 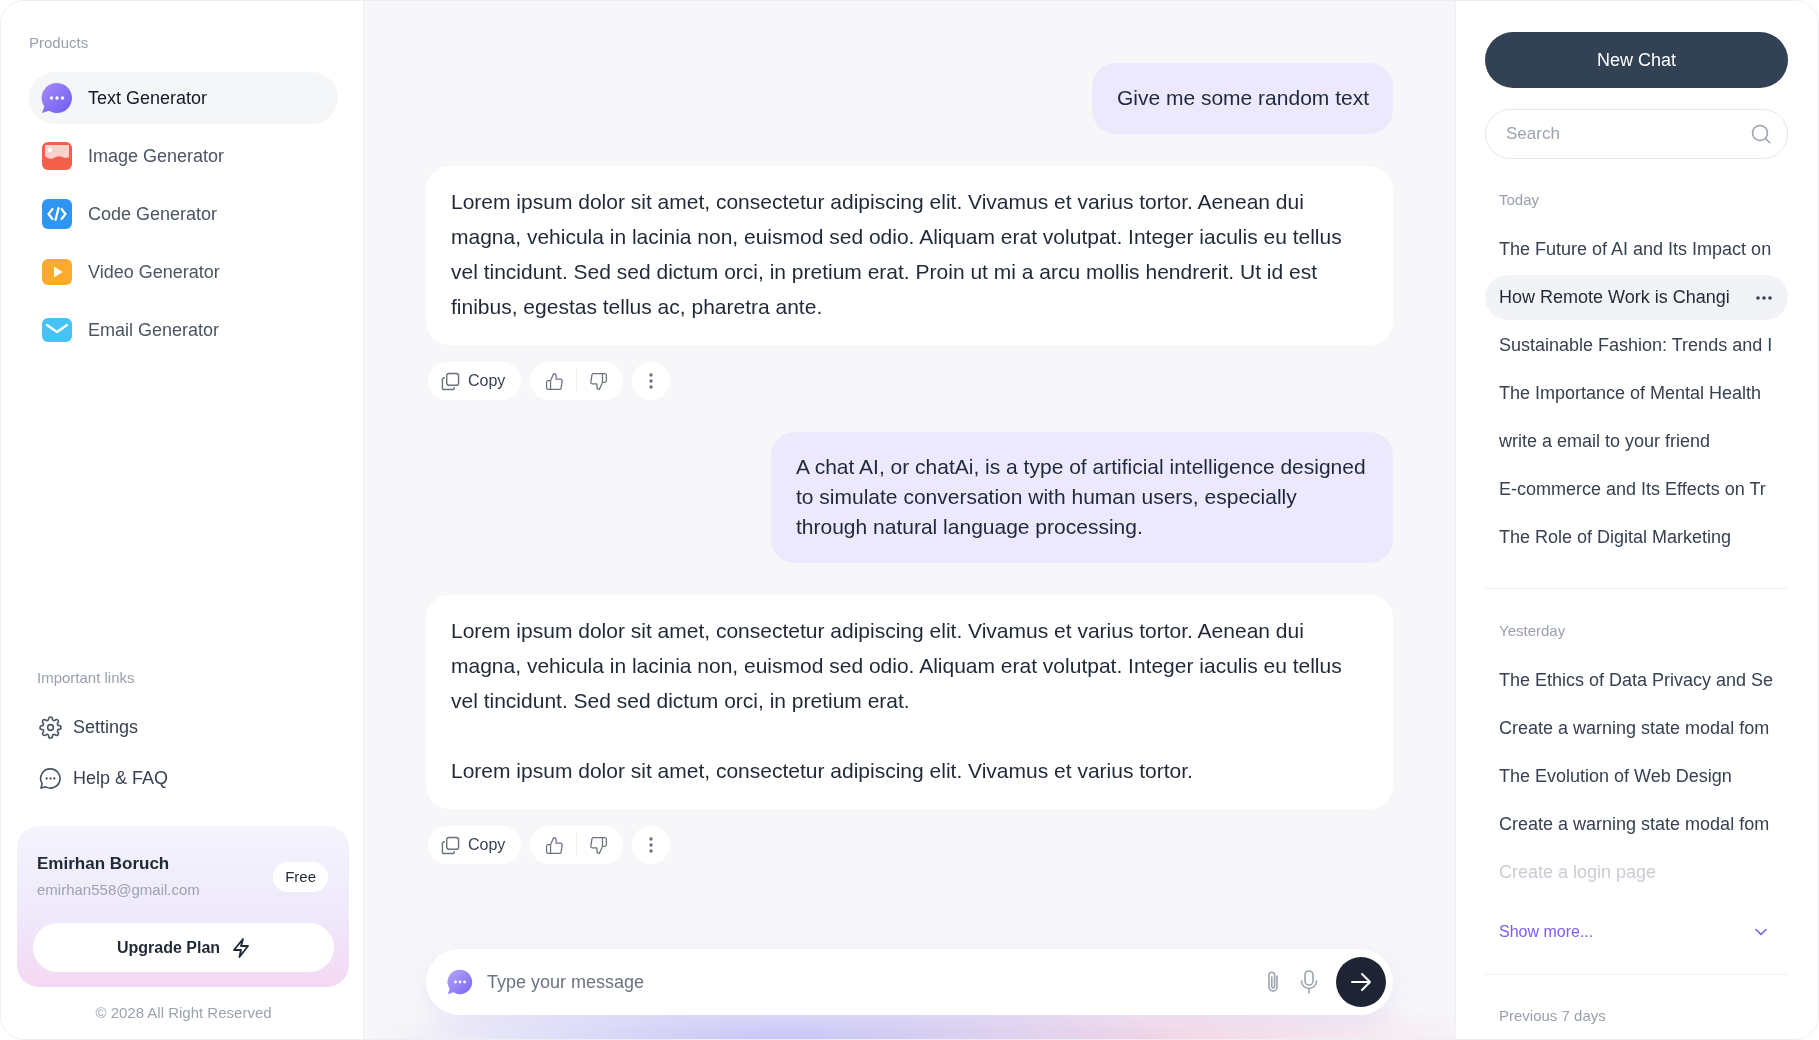 I want to click on sidebar-link: Settings, so click(x=84, y=727).